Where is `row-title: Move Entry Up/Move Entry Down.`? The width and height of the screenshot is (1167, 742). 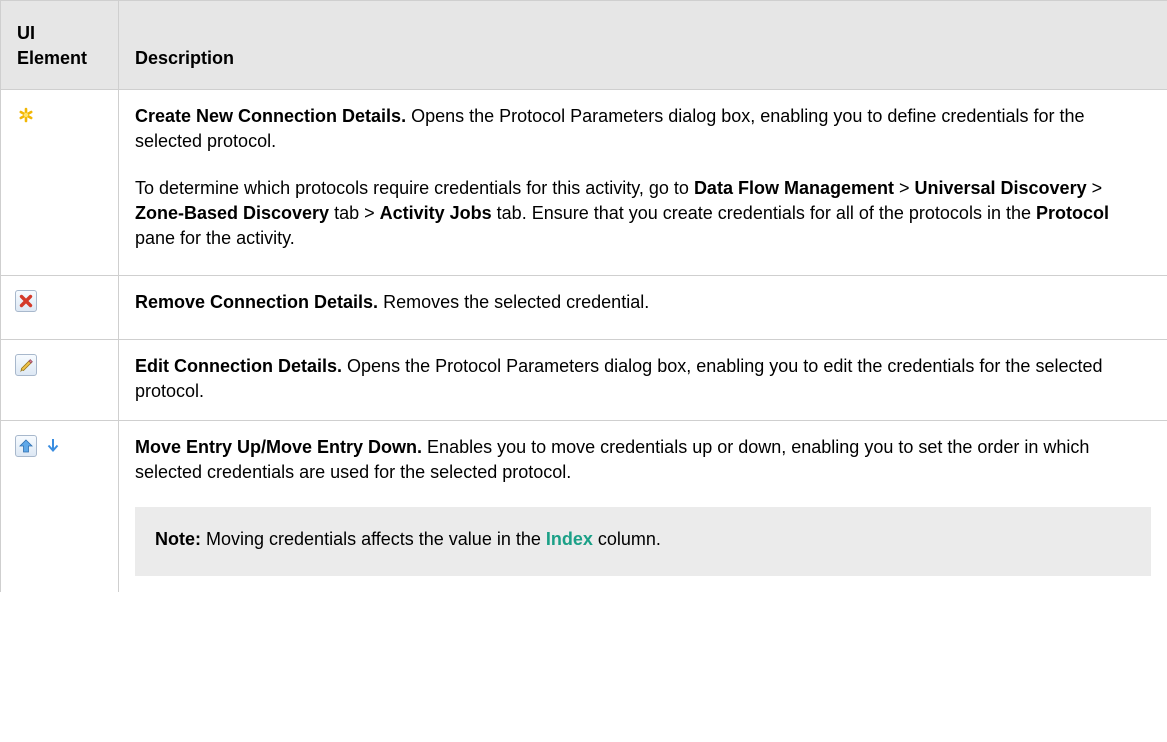 row-title: Move Entry Up/Move Entry Down. is located at coordinates (279, 447).